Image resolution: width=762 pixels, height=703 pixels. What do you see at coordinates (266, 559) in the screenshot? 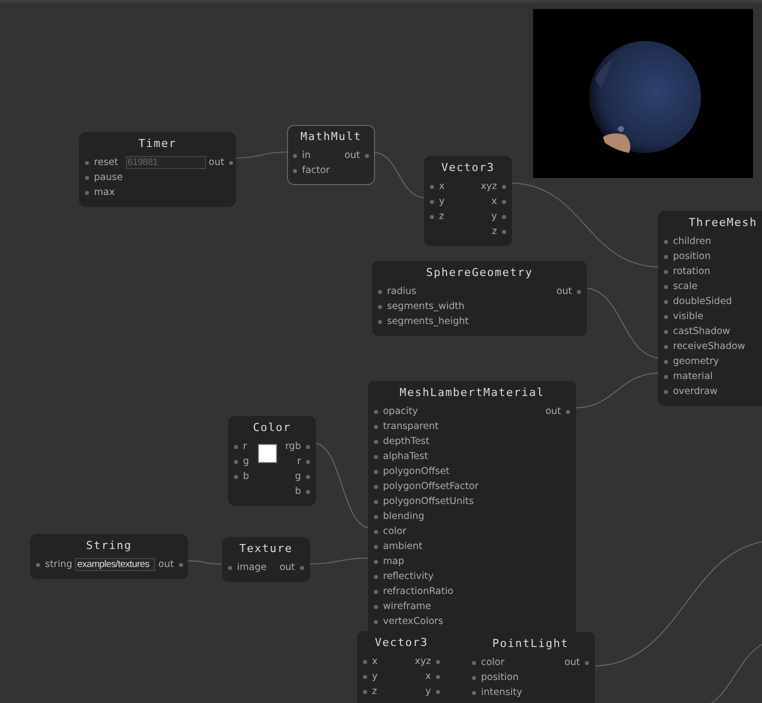
I see `node-panel: Texture image out` at bounding box center [266, 559].